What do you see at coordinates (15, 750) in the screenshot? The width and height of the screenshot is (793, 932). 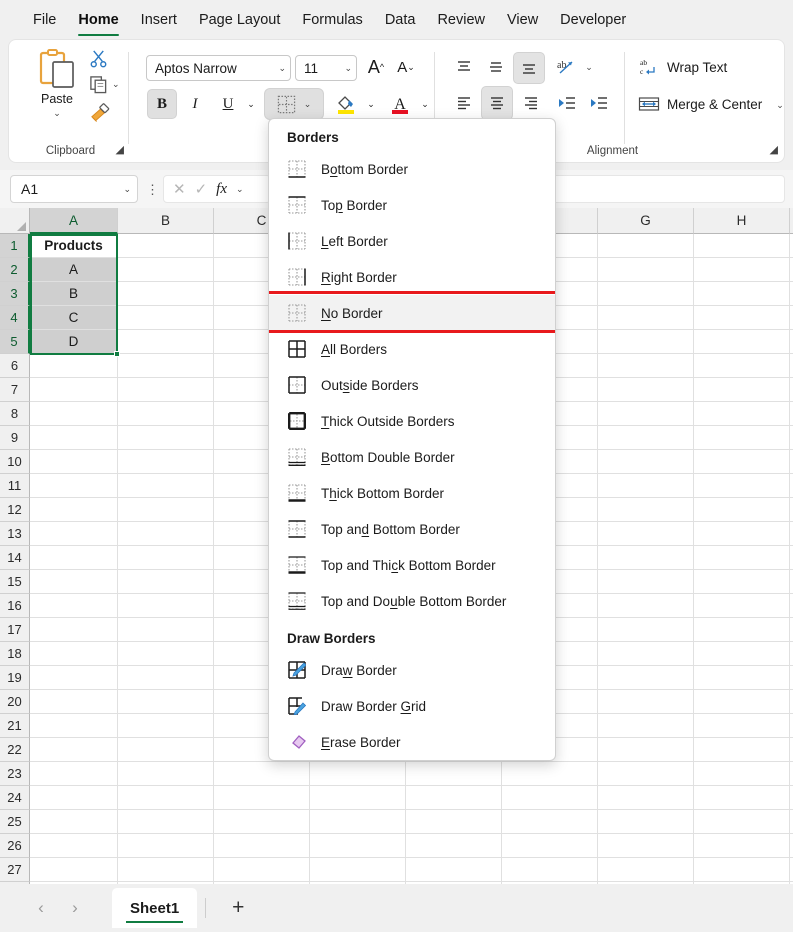 I see `row-header-22: 22` at bounding box center [15, 750].